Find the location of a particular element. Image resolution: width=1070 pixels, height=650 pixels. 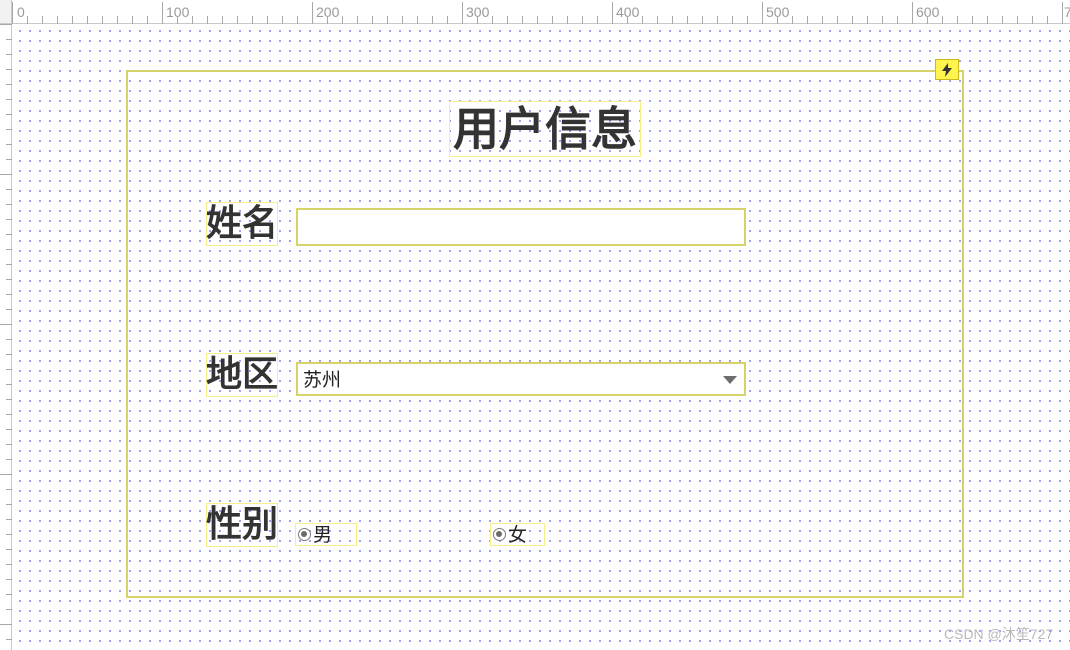

form-title: 用户信息 is located at coordinates (545, 129).